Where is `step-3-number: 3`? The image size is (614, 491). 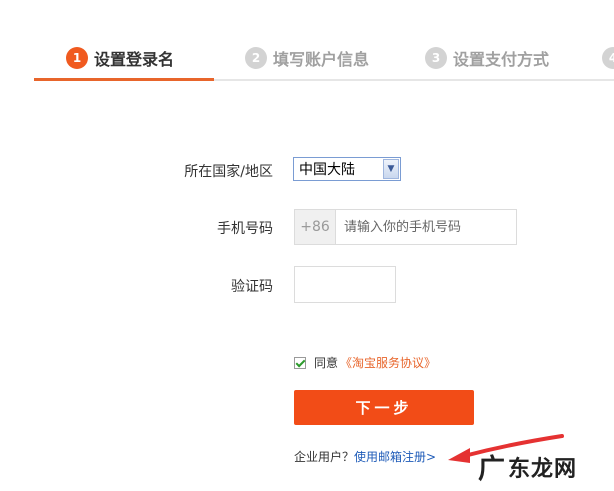 step-3-number: 3 is located at coordinates (436, 58).